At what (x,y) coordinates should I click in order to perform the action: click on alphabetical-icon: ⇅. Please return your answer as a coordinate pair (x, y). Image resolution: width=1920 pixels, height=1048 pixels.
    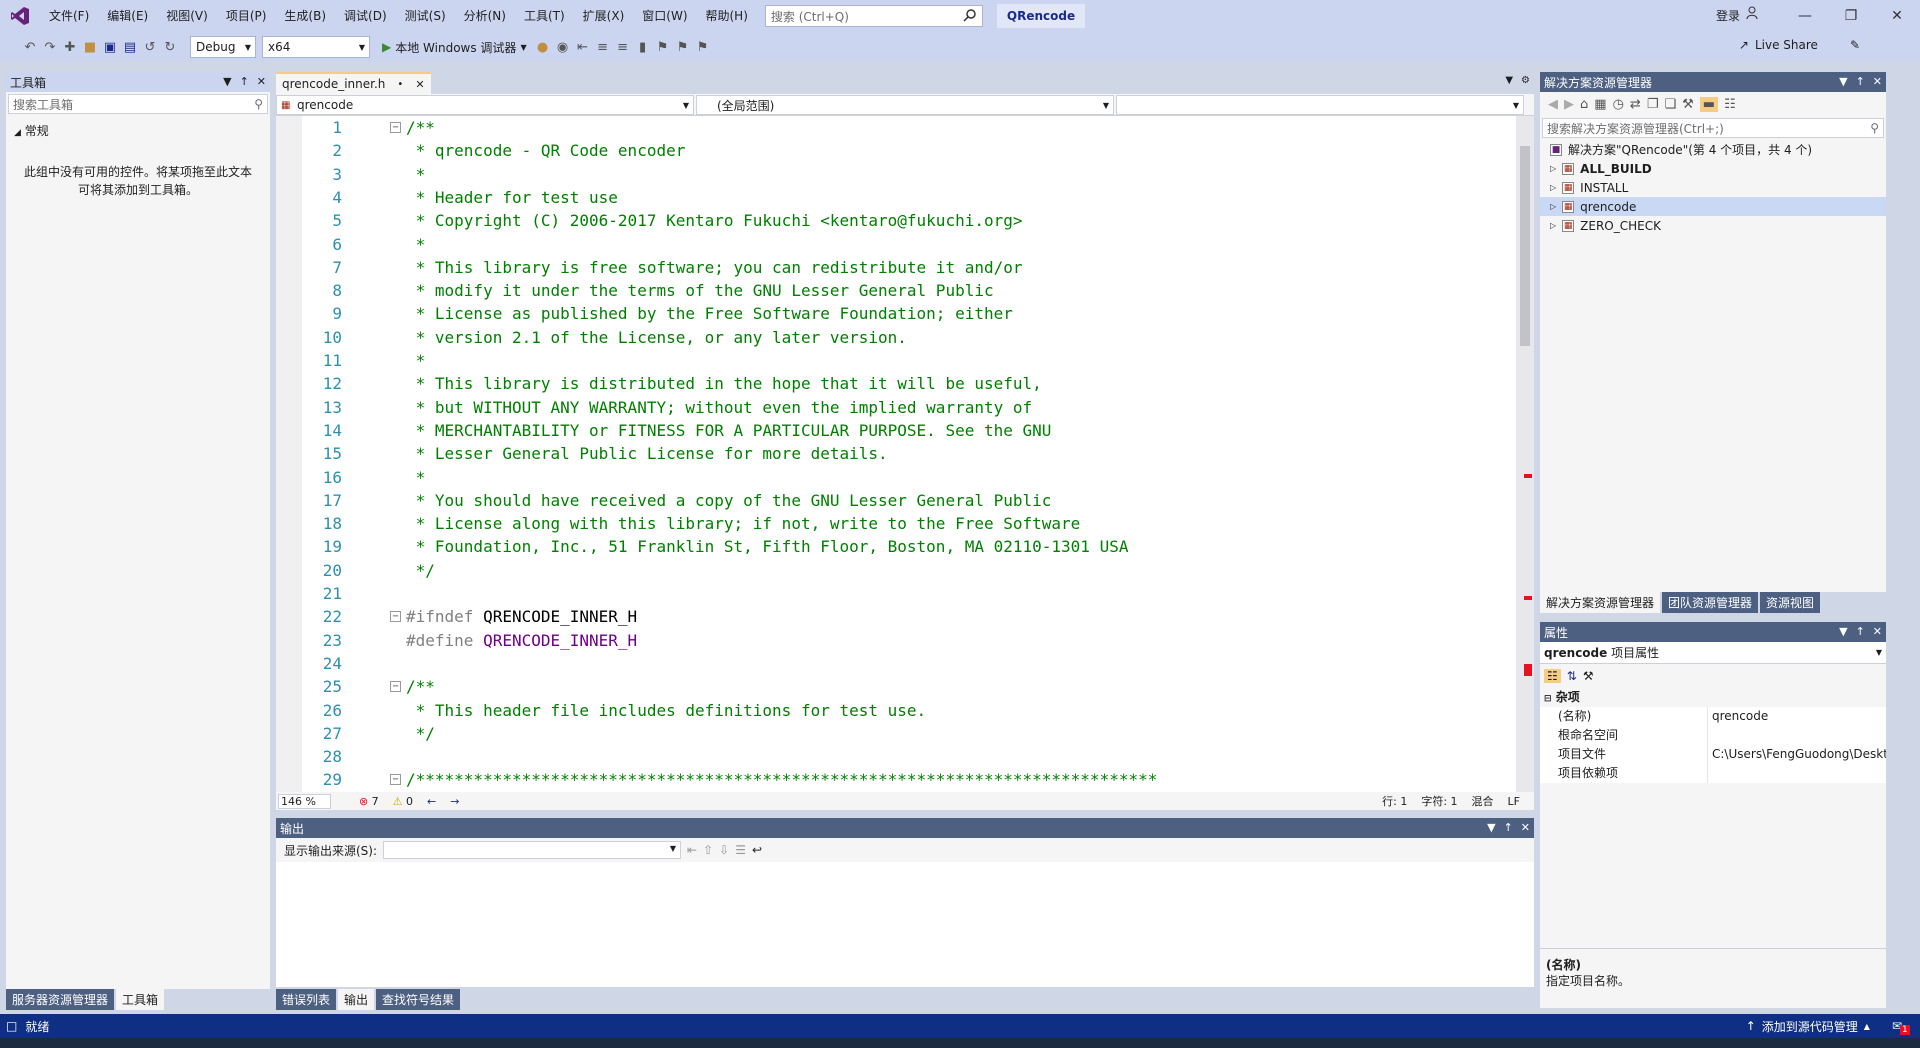
    Looking at the image, I should click on (1572, 676).